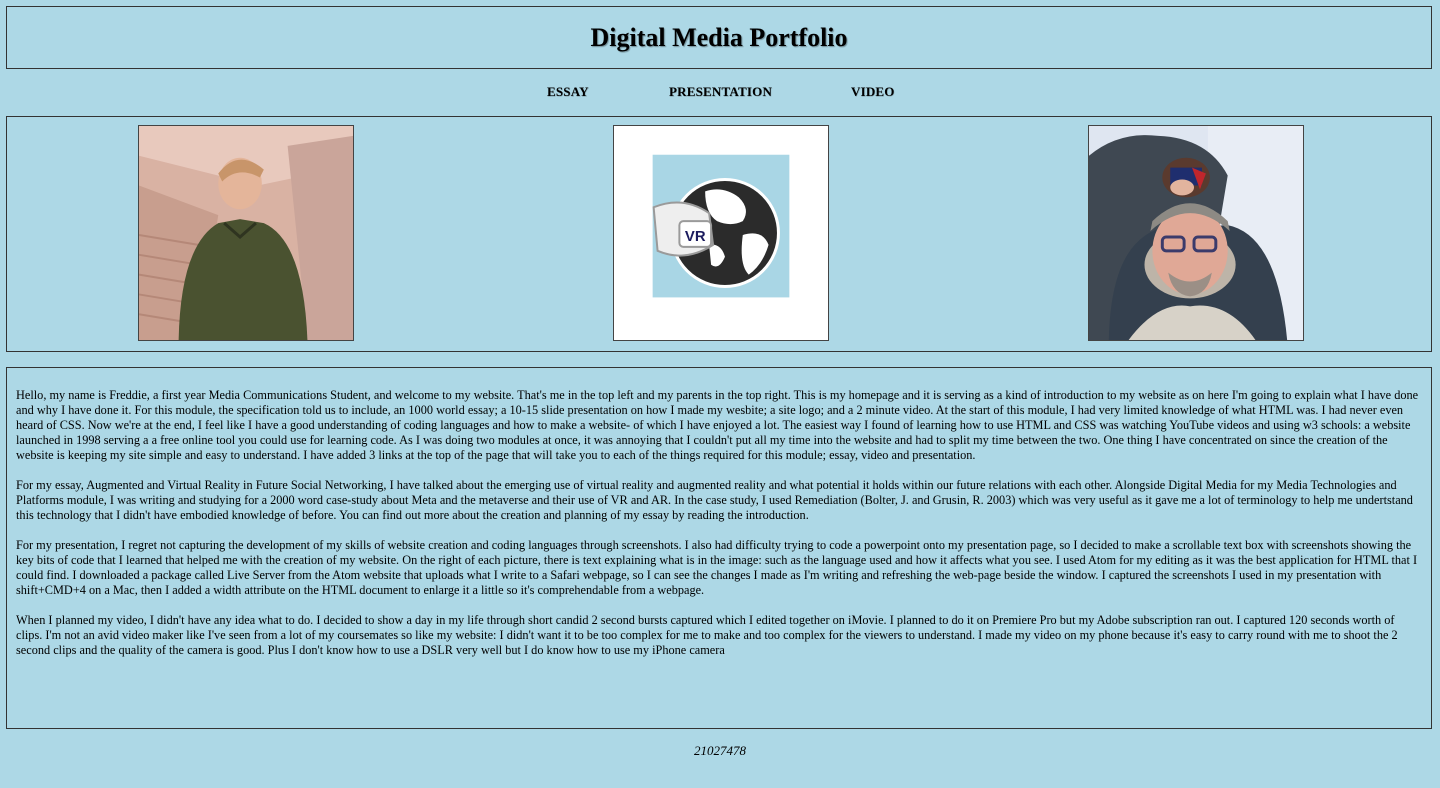 This screenshot has width=1440, height=788. I want to click on freddie-photo, so click(246, 233).